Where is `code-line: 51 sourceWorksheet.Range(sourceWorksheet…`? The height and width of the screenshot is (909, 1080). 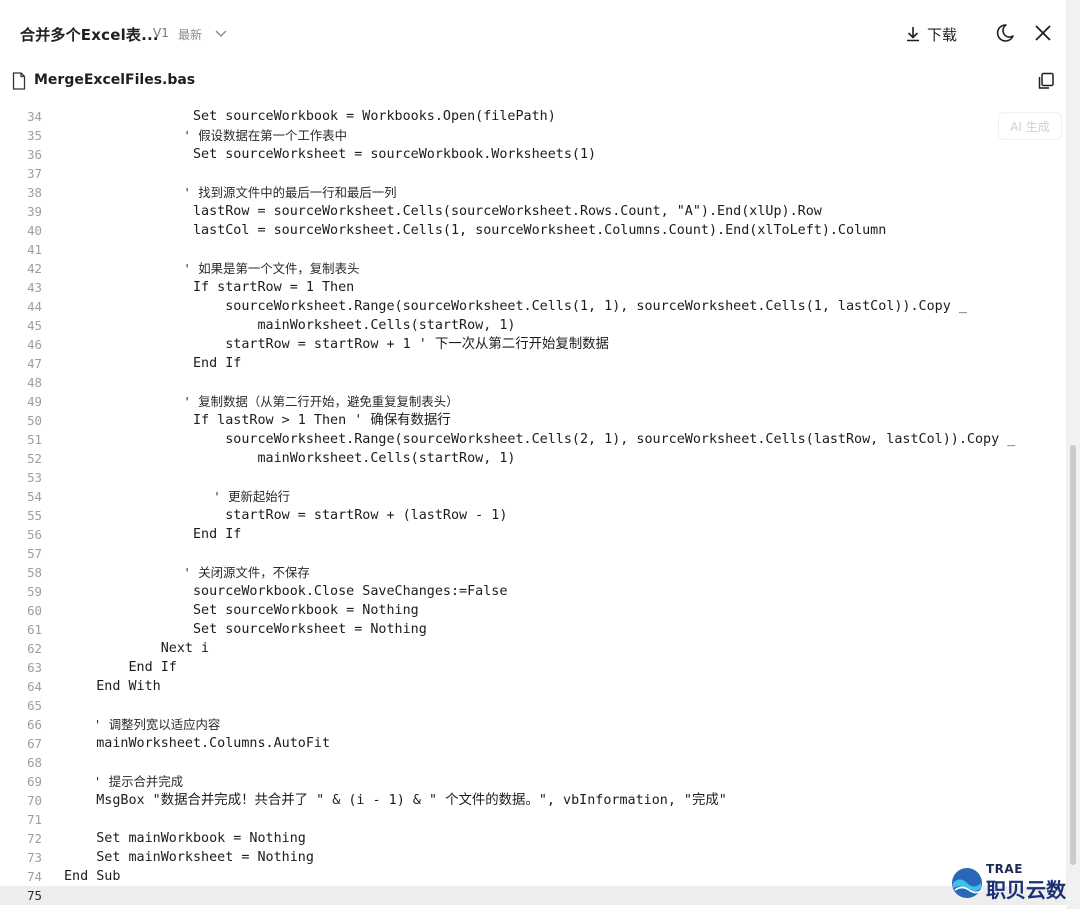 code-line: 51 sourceWorksheet.Range(sourceWorksheet… is located at coordinates (533, 439).